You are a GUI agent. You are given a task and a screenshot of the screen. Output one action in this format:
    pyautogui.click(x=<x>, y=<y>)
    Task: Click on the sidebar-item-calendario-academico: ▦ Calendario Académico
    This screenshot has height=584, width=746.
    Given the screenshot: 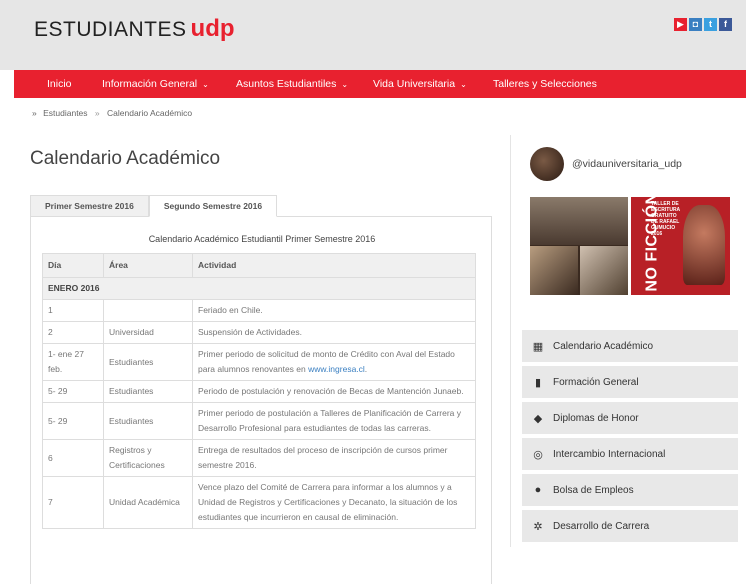 What is the action you would take?
    pyautogui.click(x=630, y=346)
    